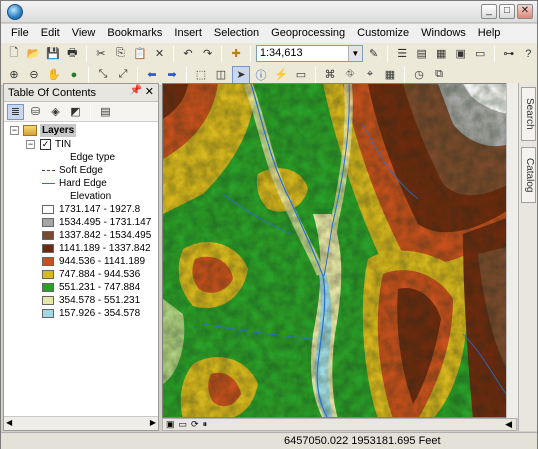  I want to click on identify-icon: ⓘ, so click(261, 75).